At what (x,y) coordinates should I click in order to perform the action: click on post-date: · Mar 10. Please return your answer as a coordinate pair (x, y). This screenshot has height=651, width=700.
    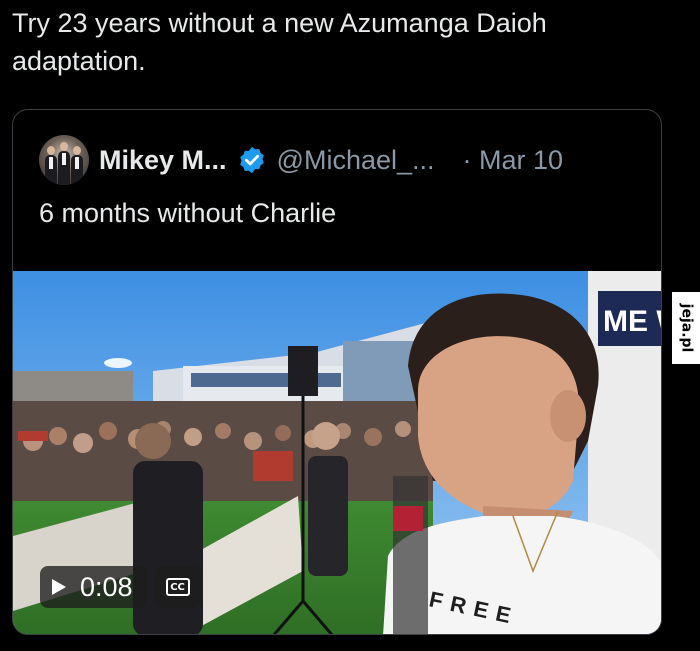
    Looking at the image, I should click on (513, 160).